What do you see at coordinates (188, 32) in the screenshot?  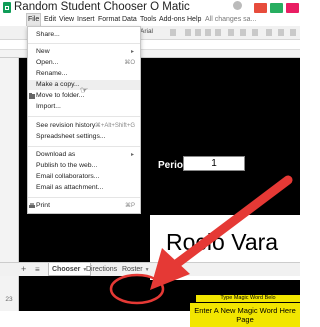 I see `bold-button` at bounding box center [188, 32].